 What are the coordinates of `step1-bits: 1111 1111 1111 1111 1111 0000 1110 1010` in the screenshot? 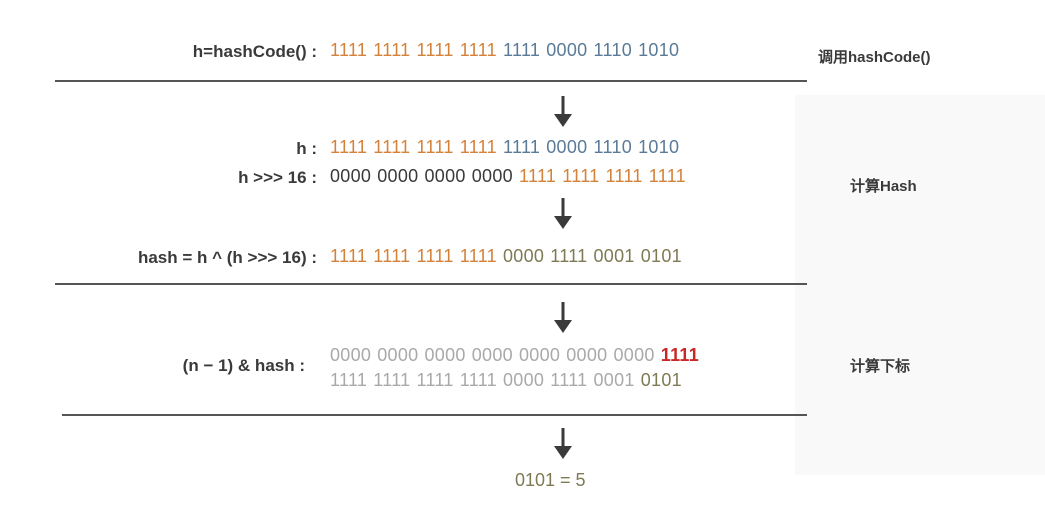 It's located at (504, 50).